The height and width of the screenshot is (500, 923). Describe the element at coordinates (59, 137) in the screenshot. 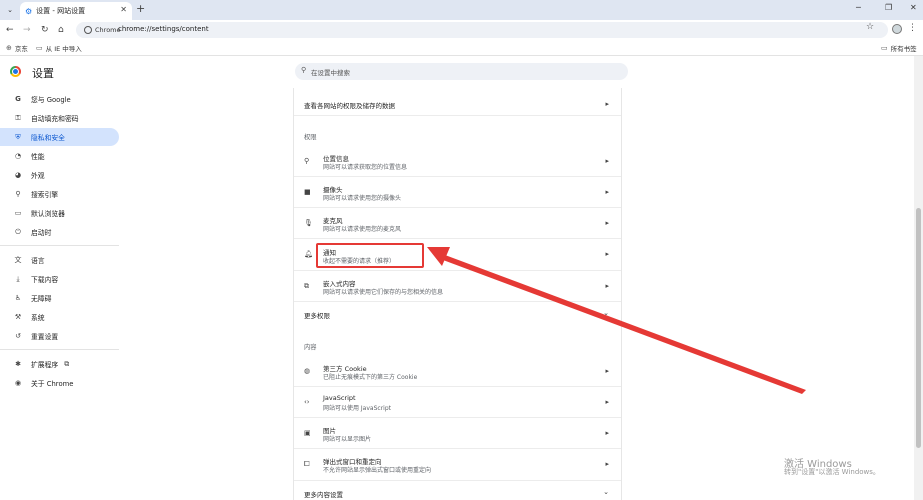

I see `sidebar-item-privacy: ⛨ 隐私和安全` at that location.